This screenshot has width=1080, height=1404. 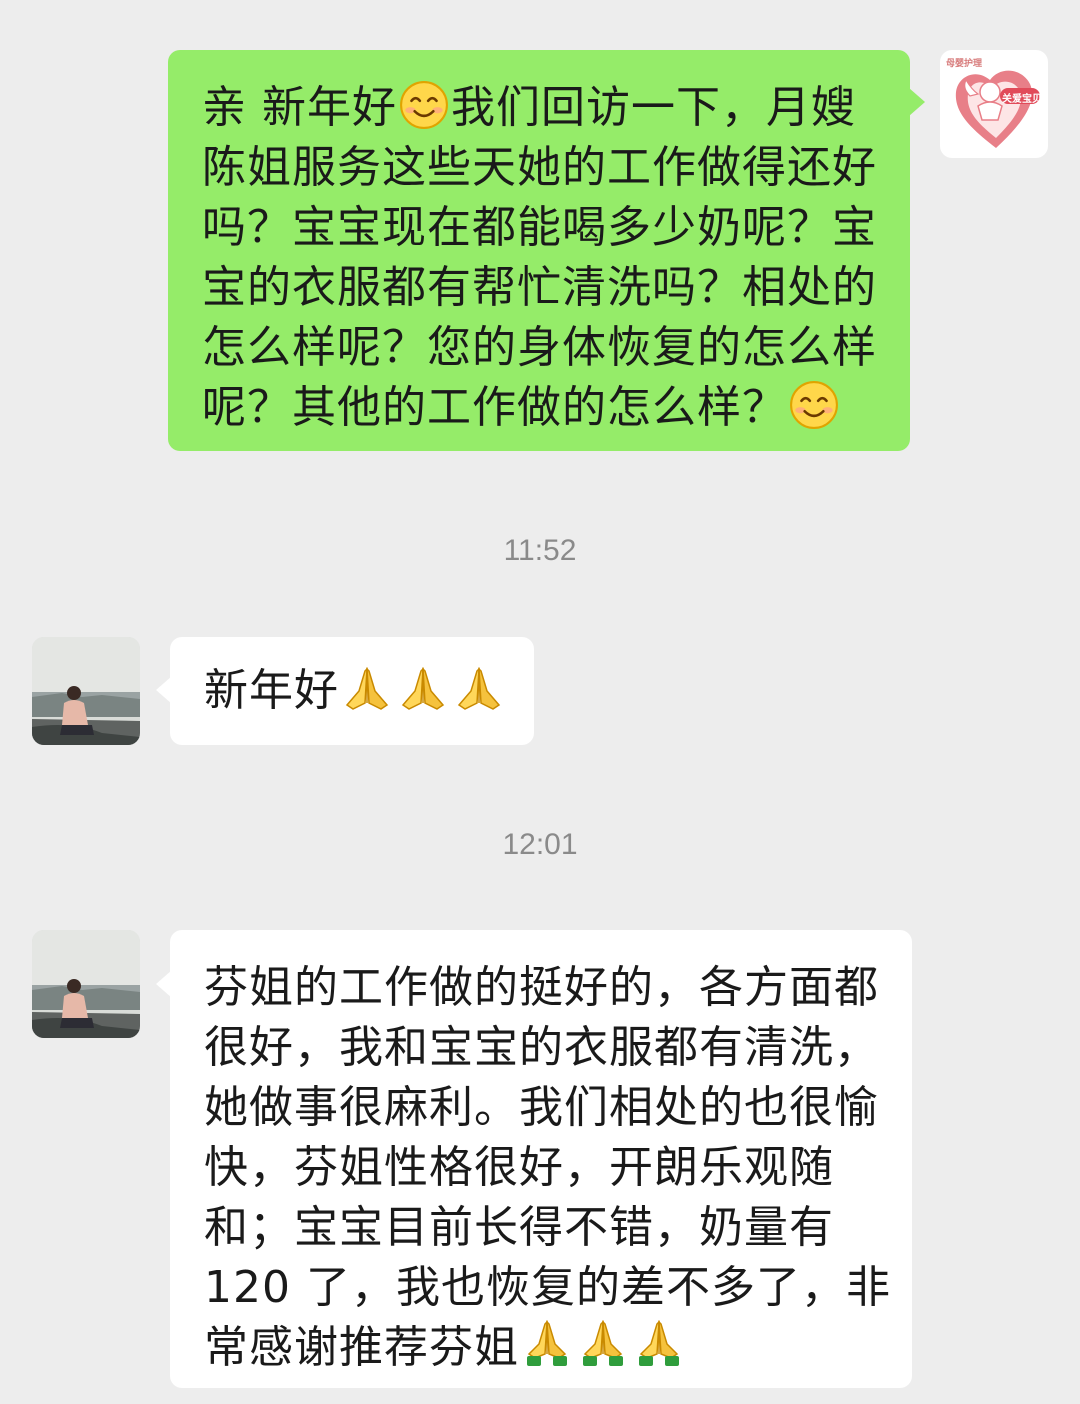 What do you see at coordinates (529, 106) in the screenshot?
I see `message-line: 亲 新年好 我们回访一下，月嫂` at bounding box center [529, 106].